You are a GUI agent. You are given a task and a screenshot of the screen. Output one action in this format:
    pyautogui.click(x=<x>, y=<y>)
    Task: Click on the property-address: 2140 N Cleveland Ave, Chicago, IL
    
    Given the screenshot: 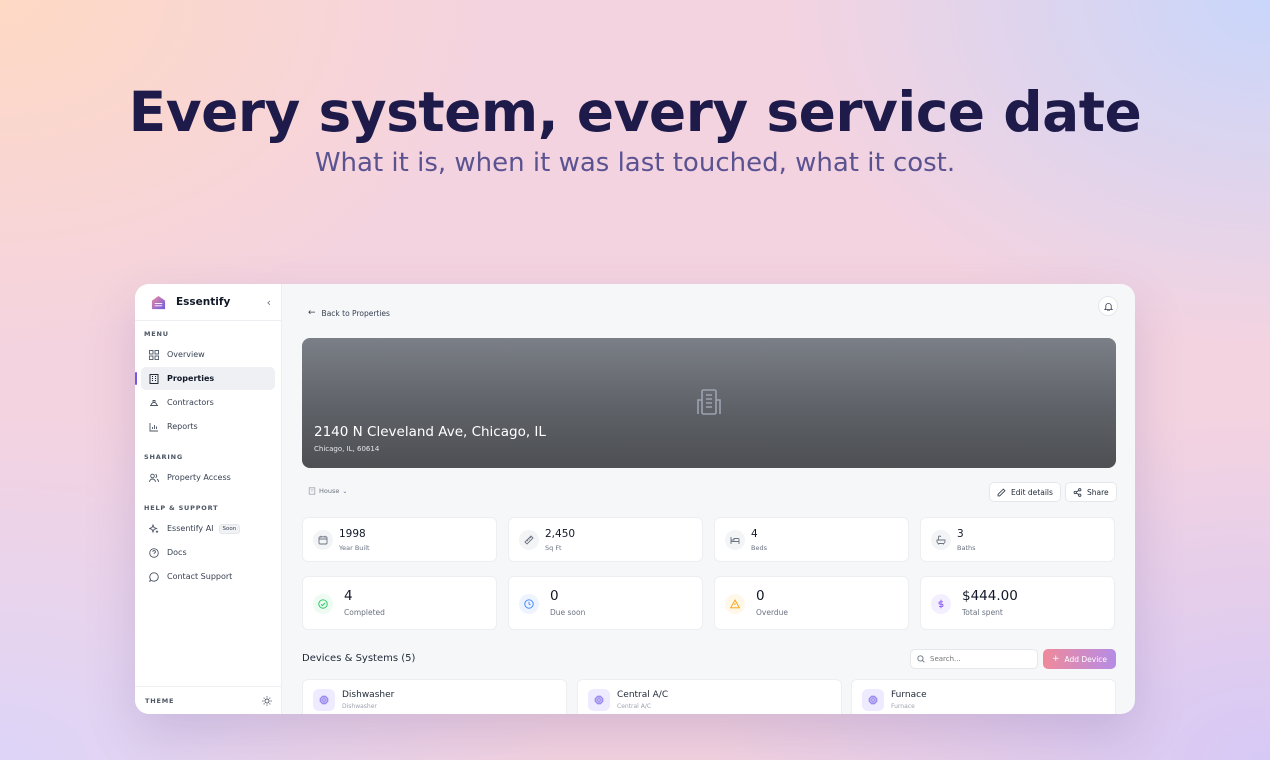 What is the action you would take?
    pyautogui.click(x=430, y=432)
    